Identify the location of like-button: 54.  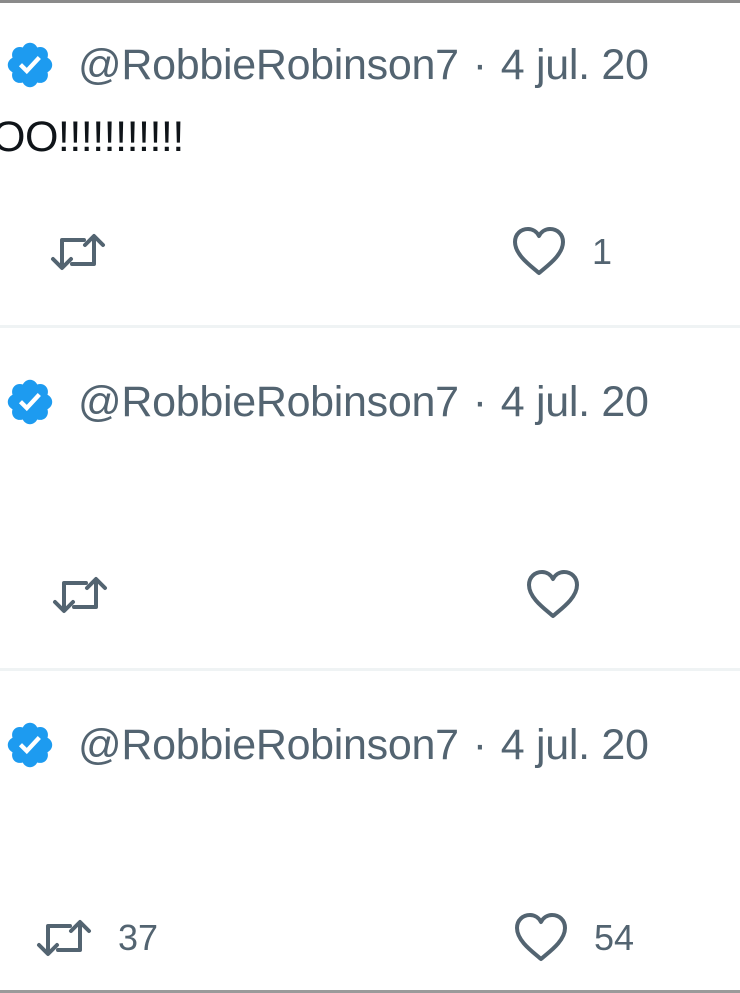
(573, 938).